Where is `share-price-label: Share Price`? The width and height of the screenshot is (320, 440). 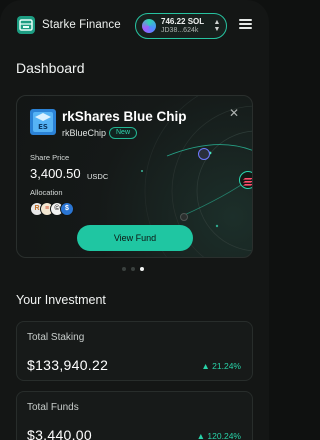 share-price-label: Share Price is located at coordinates (50, 157).